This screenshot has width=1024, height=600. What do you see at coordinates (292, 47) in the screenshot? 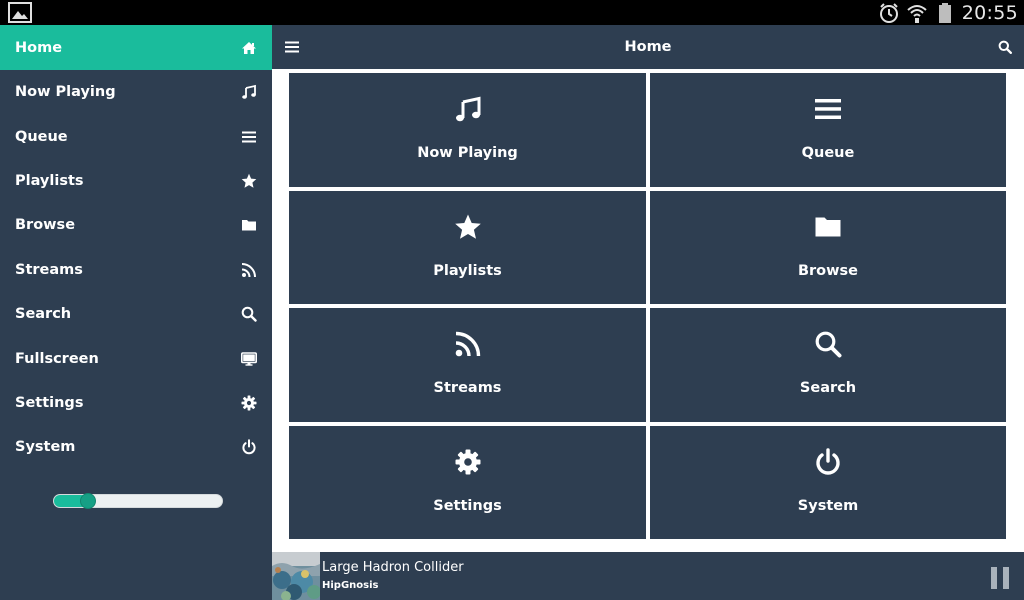
I see `menu-icon` at bounding box center [292, 47].